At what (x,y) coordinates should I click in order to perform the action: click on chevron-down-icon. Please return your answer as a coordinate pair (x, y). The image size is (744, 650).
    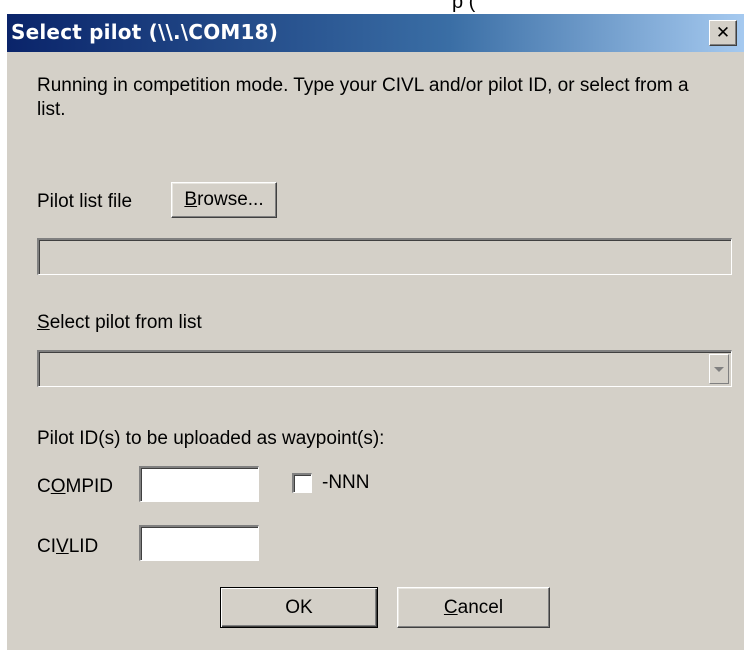
    Looking at the image, I should click on (719, 369).